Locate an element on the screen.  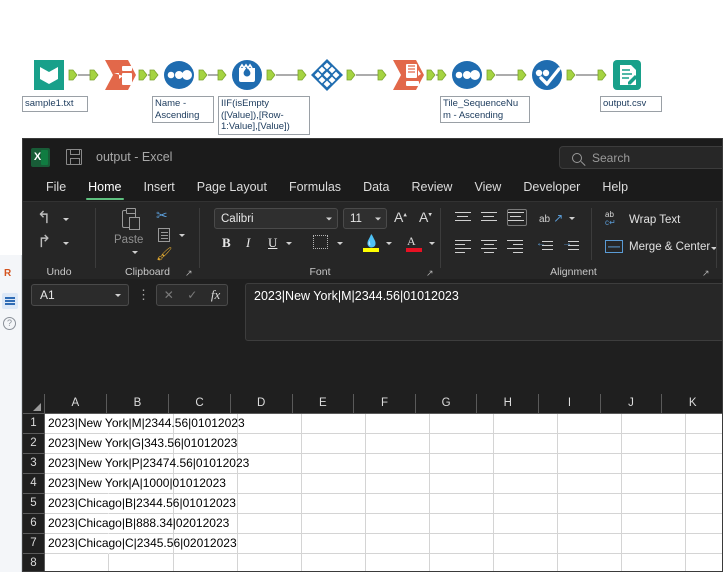
font-size-chevron-down-icon is located at coordinates (378, 218).